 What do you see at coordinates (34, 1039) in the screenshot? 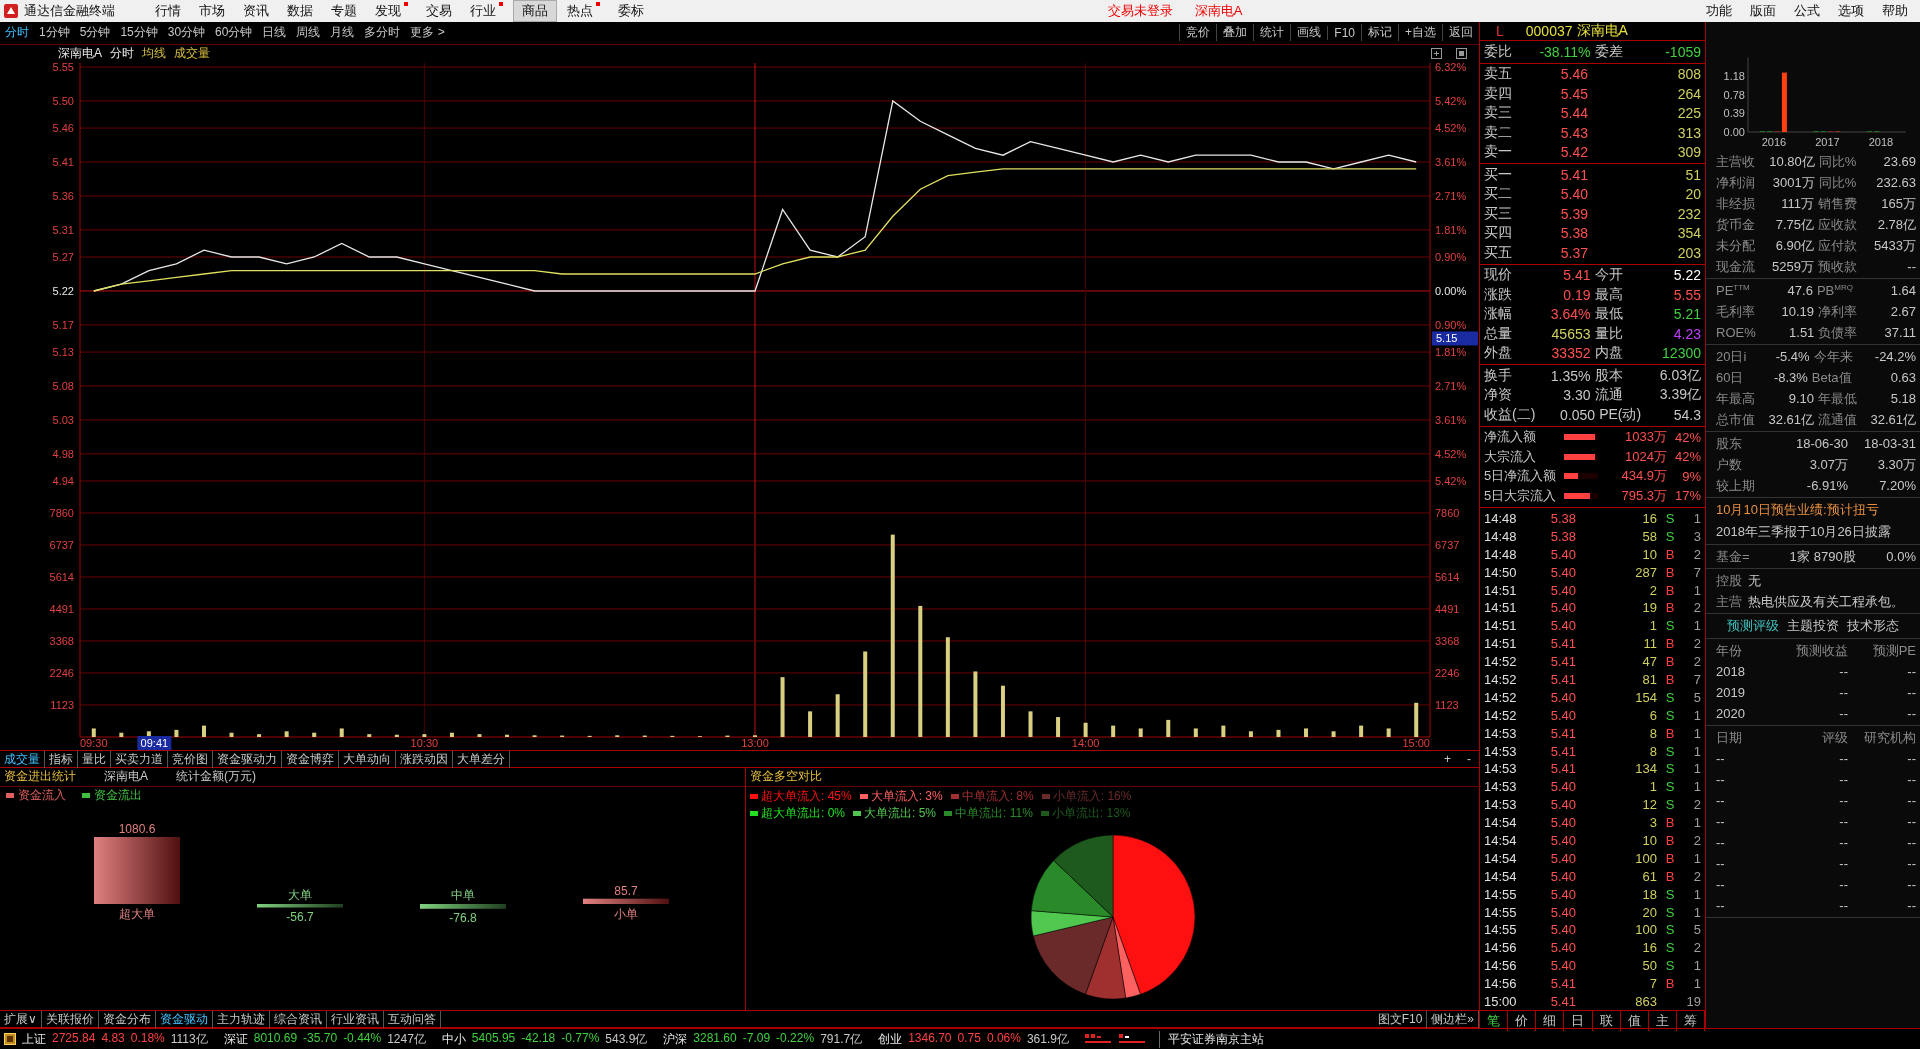
I see `index-name: 上证` at bounding box center [34, 1039].